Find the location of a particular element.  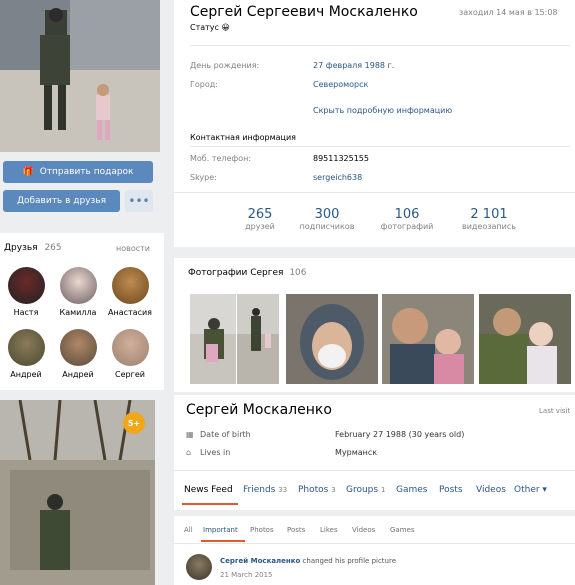

friend-item: Настя is located at coordinates (26, 292).